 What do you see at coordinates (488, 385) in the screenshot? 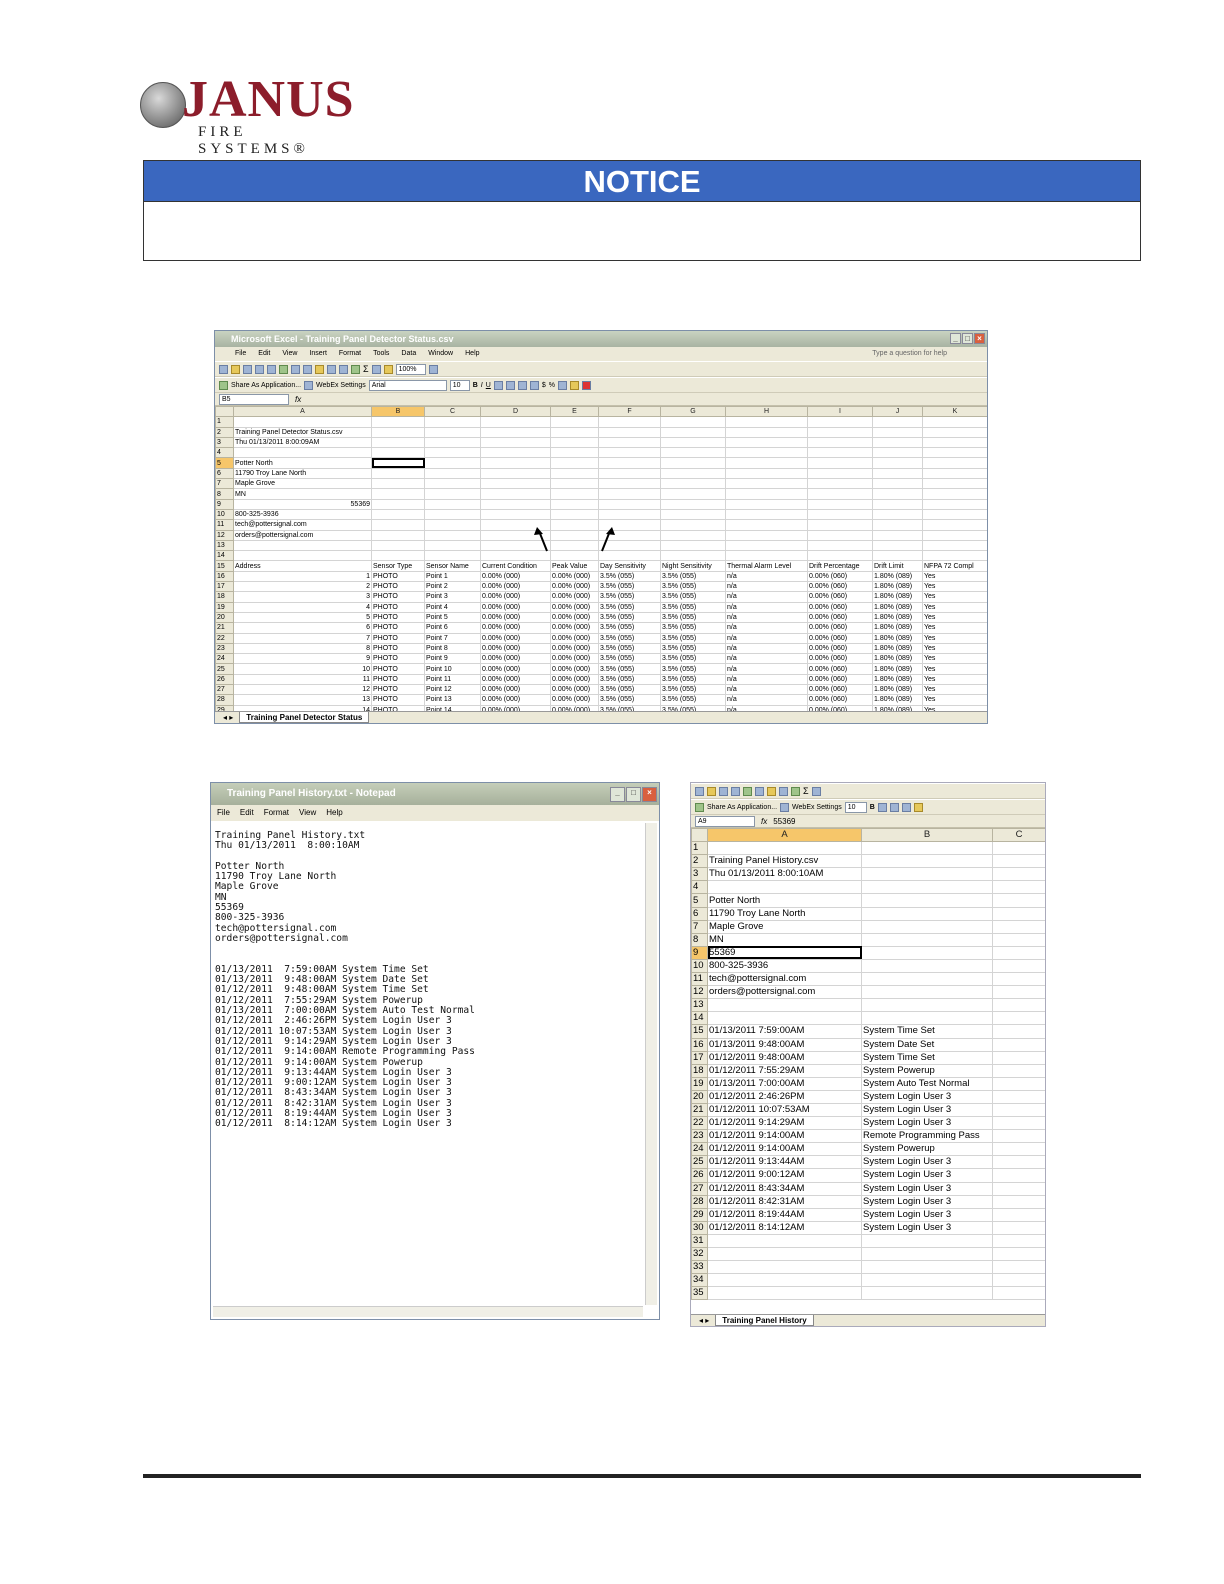
I see `underline-icon: U` at bounding box center [488, 385].